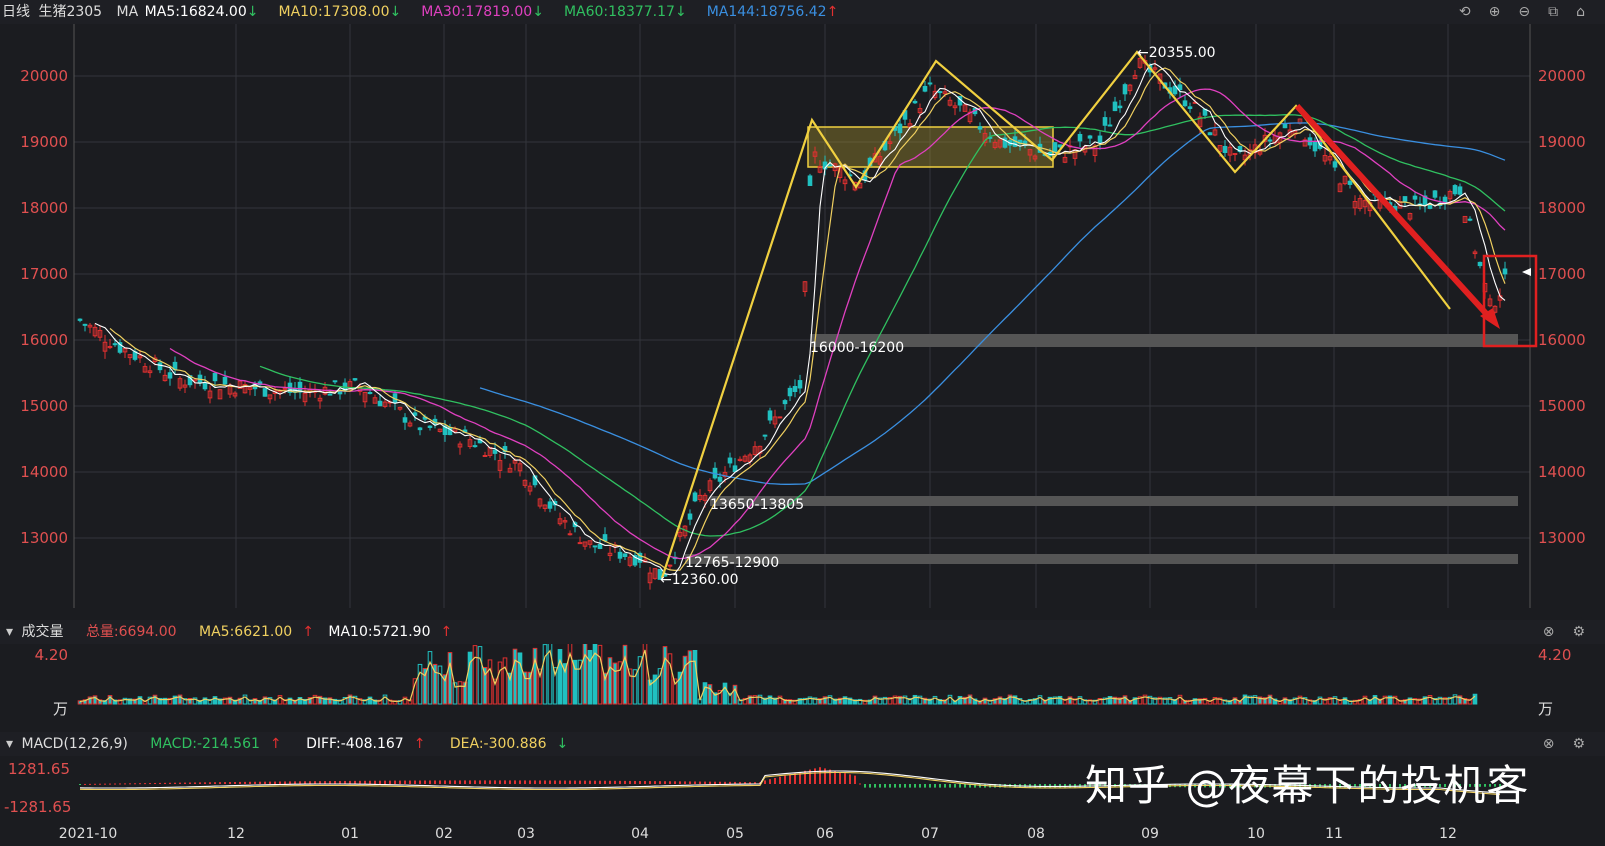 Image resolution: width=1605 pixels, height=846 pixels. I want to click on volume-title: 成交量, so click(42, 632).